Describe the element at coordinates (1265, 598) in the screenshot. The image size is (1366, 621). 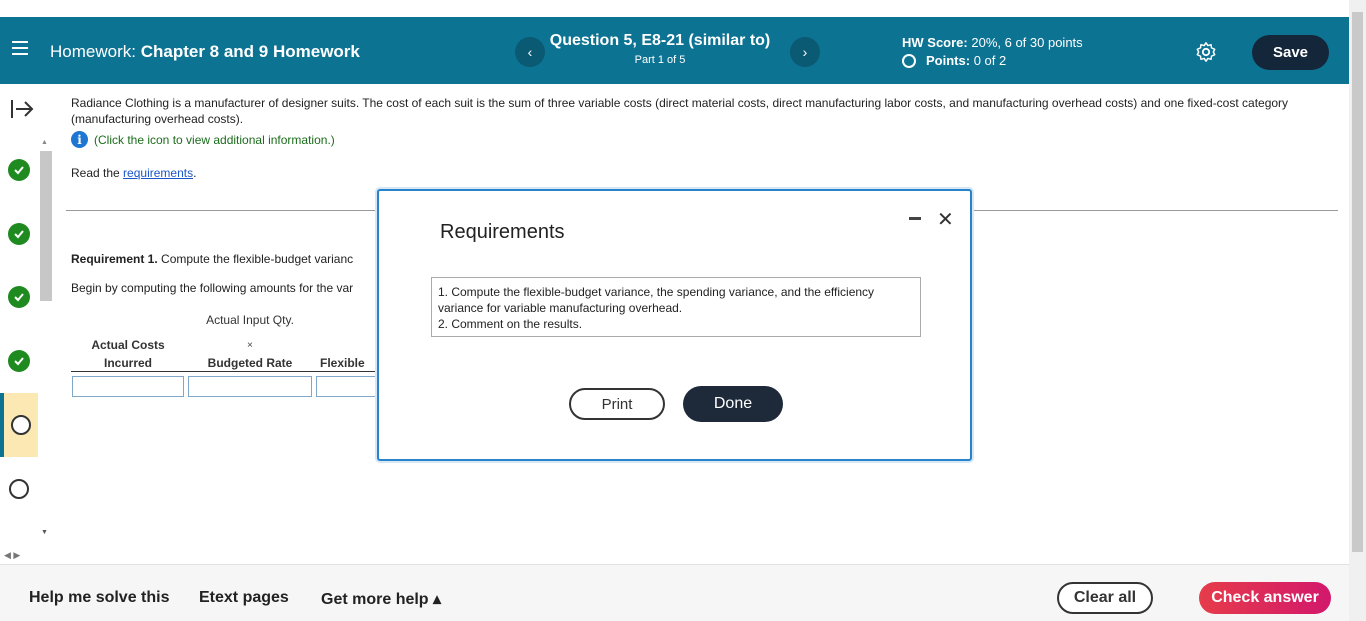
I see `check-answer-button: Check answer` at that location.